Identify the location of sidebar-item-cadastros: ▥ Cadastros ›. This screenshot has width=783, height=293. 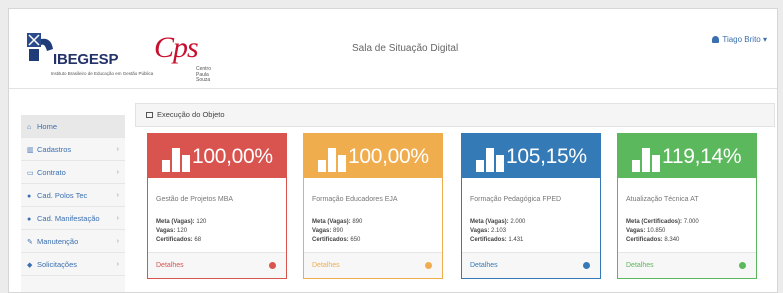
(73, 149).